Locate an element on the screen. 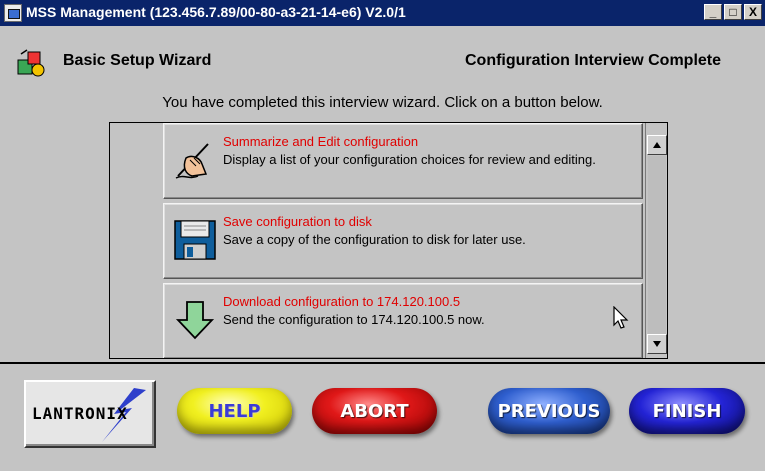 The width and height of the screenshot is (765, 471). app-icon is located at coordinates (13, 13).